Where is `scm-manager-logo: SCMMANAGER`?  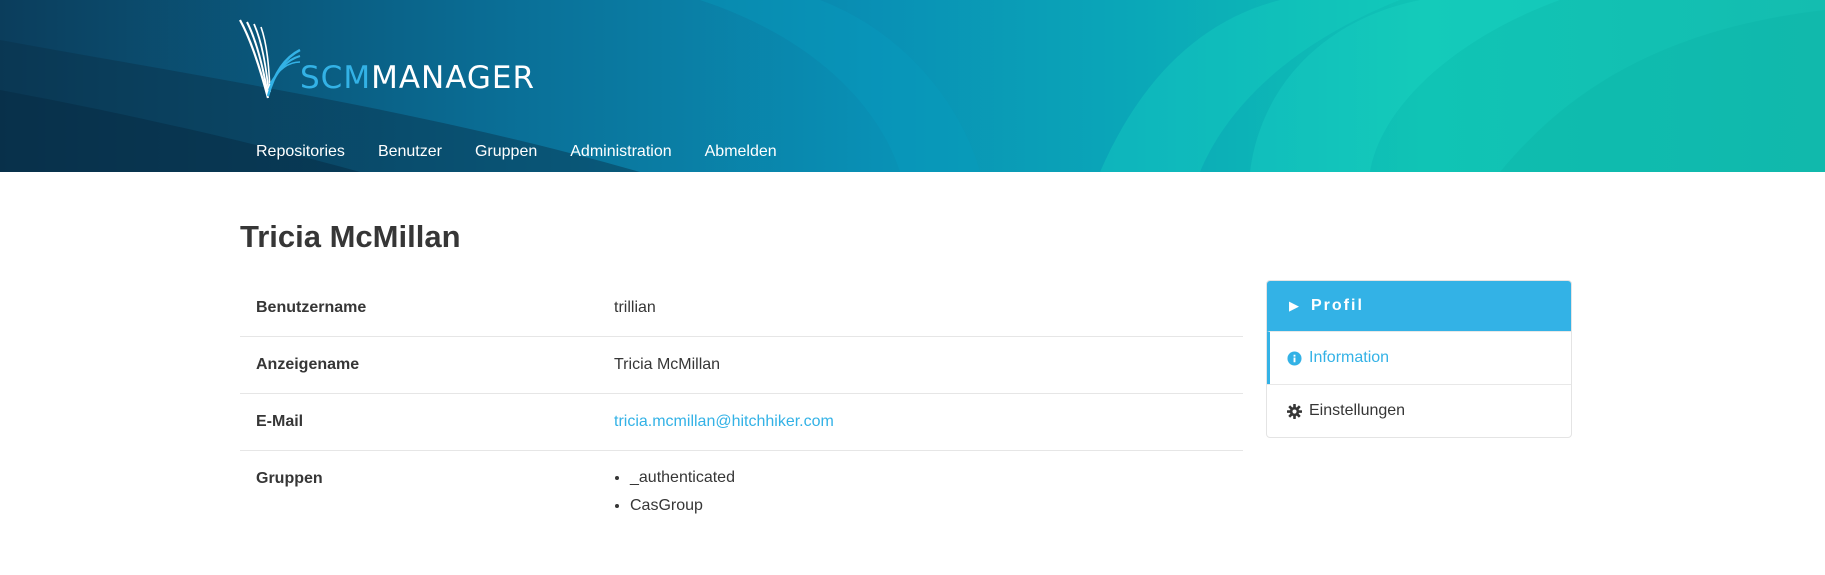 scm-manager-logo: SCMMANAGER is located at coordinates (386, 59).